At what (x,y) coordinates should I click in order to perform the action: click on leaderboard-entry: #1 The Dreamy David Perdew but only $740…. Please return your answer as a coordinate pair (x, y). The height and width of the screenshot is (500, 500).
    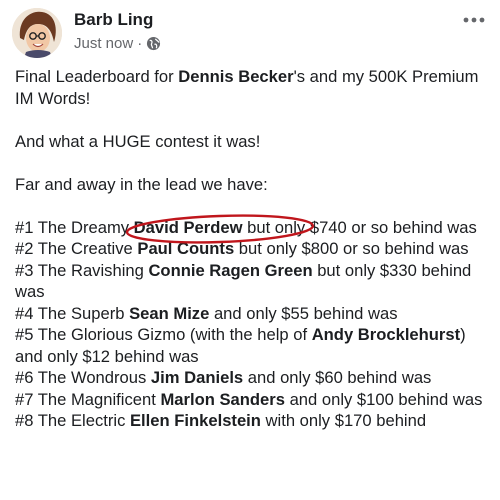
    Looking at the image, I should click on (252, 228).